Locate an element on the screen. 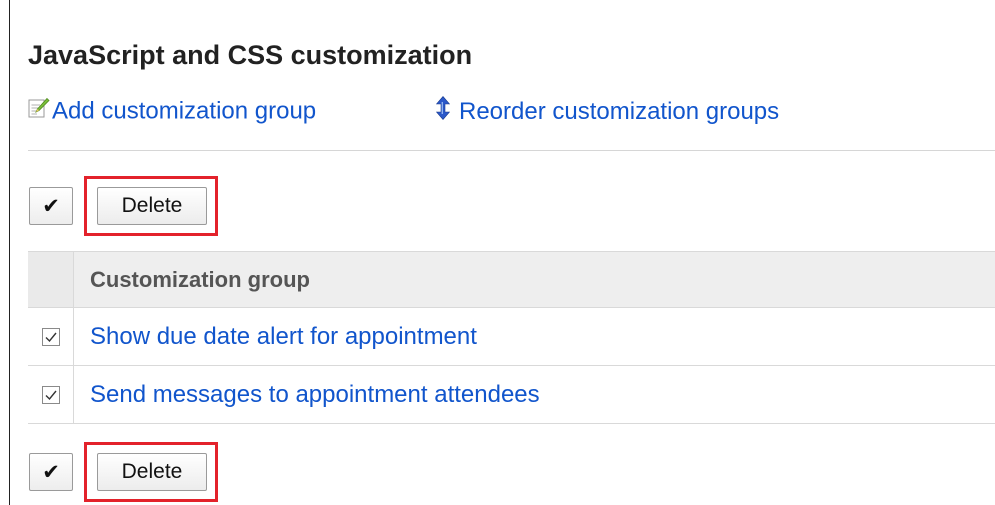 This screenshot has width=995, height=505. edit-pencil-icon is located at coordinates (39, 112).